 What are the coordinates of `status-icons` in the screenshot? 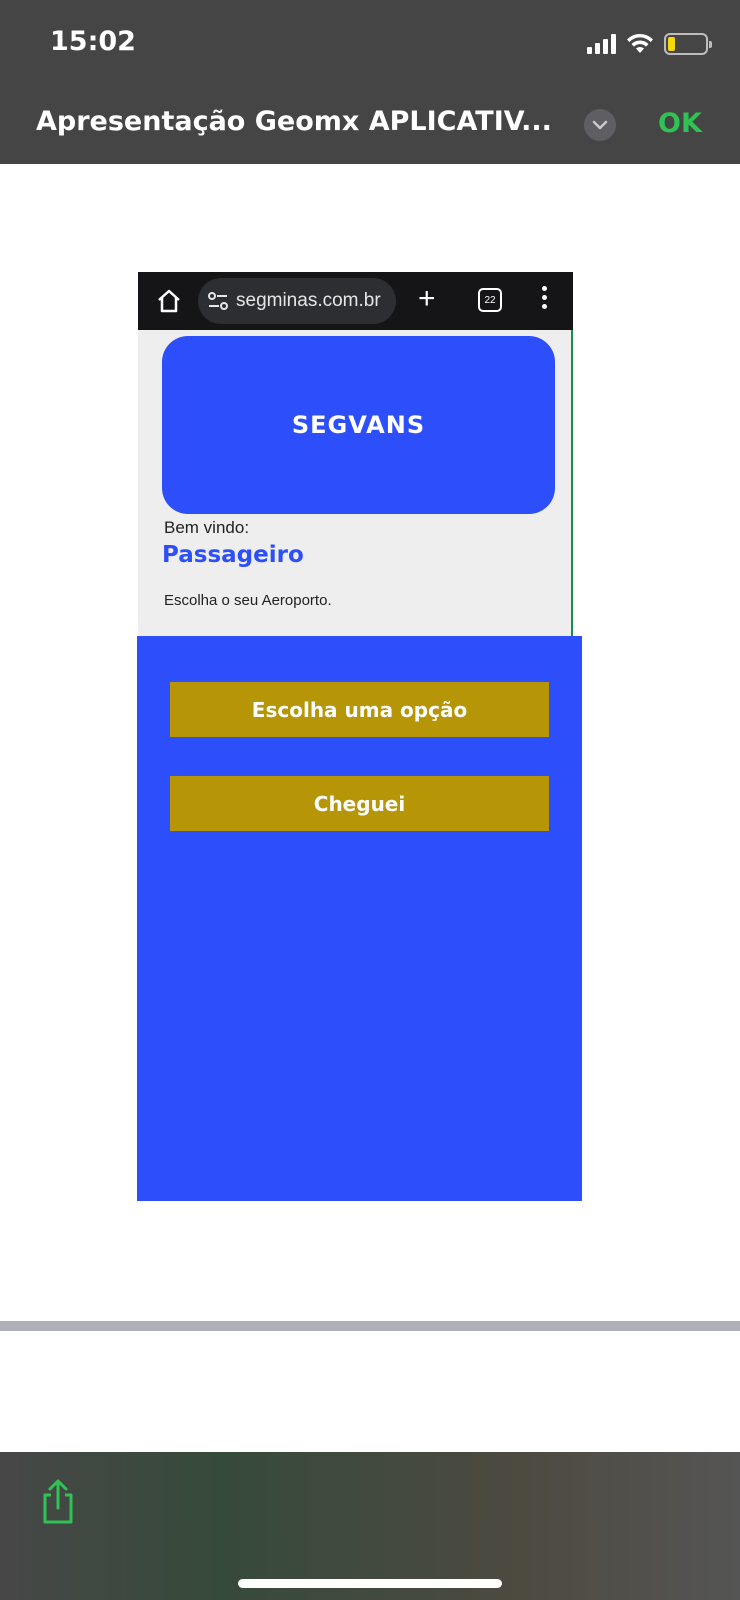 It's located at (649, 44).